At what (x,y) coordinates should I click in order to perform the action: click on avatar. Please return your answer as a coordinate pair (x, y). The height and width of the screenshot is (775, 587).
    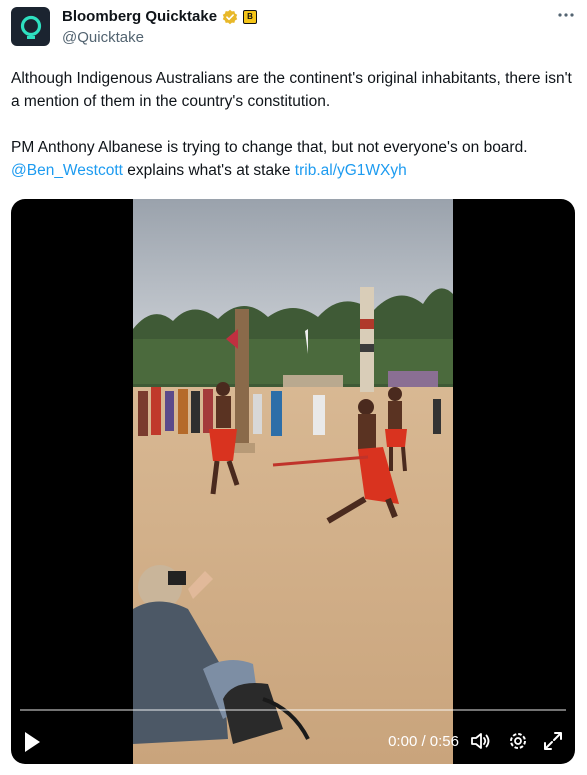
    Looking at the image, I should click on (30, 26).